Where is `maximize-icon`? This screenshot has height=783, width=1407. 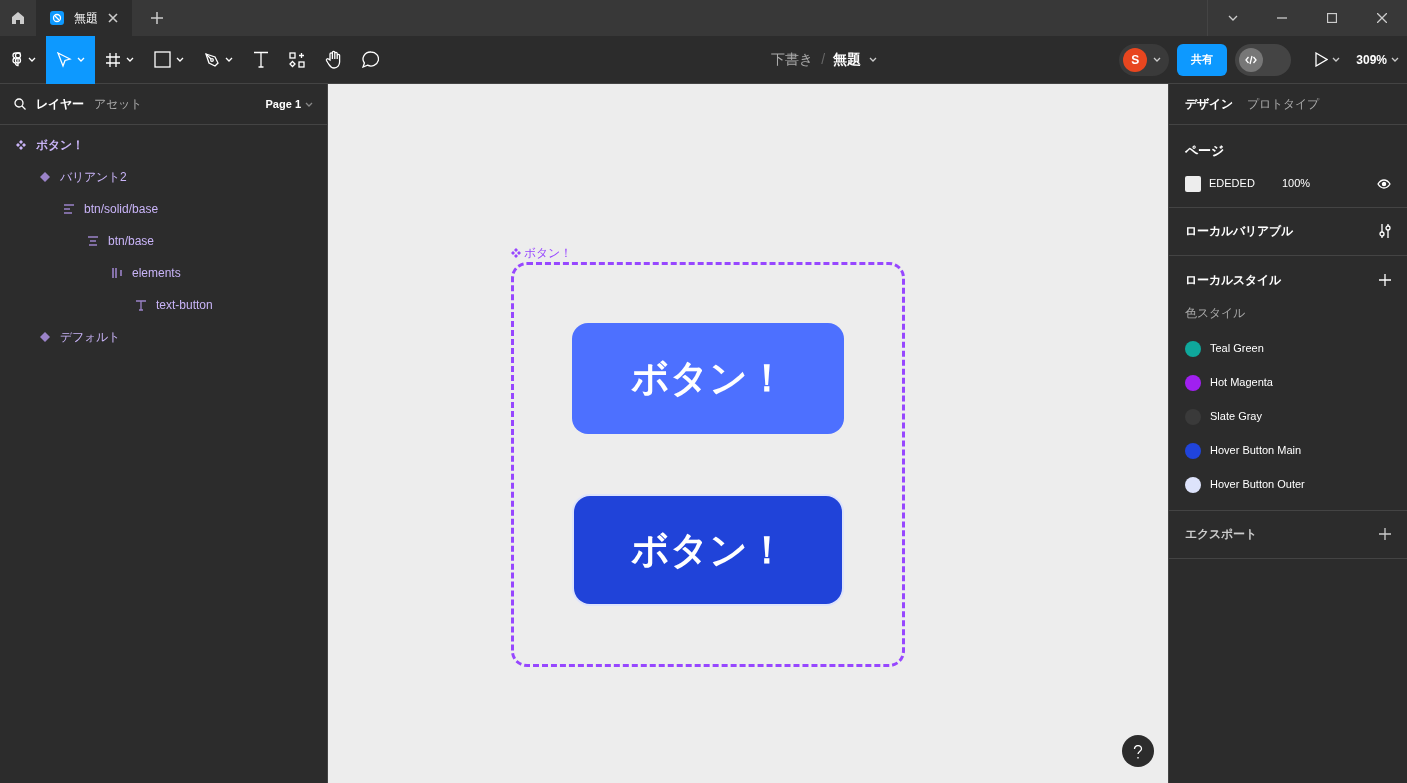
maximize-icon is located at coordinates (1332, 18).